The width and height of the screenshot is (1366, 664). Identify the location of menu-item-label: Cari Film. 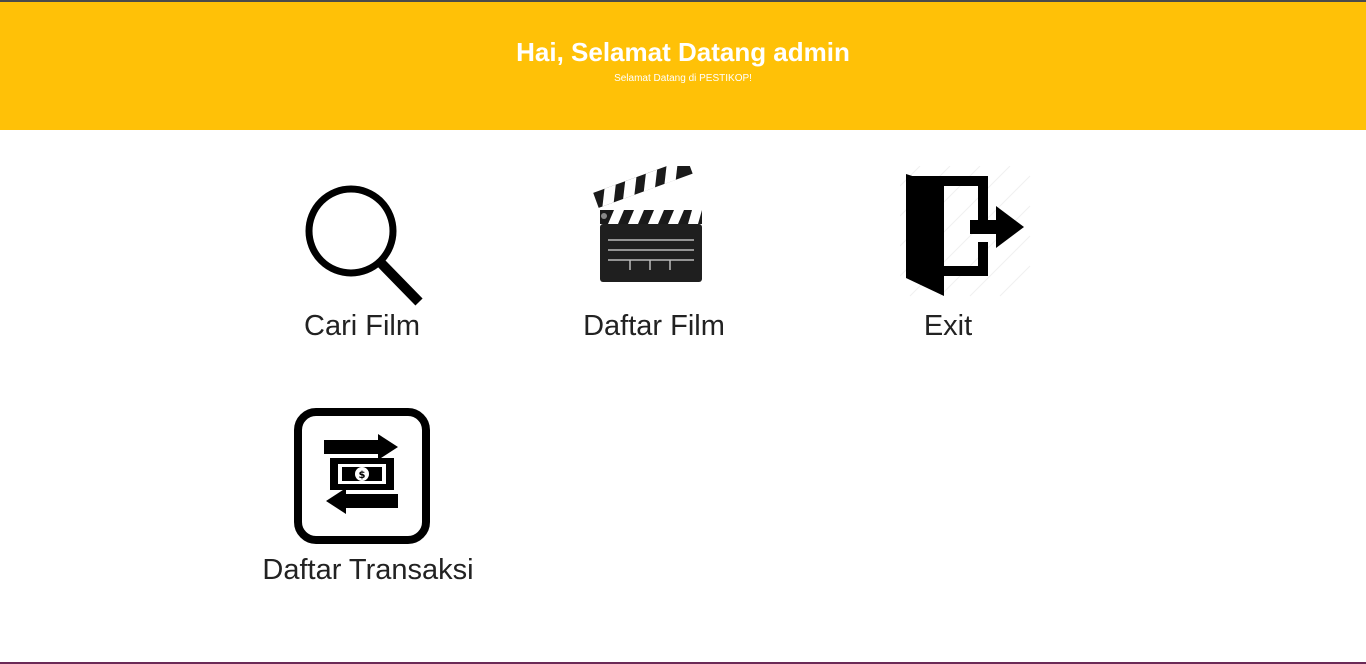
(362, 326).